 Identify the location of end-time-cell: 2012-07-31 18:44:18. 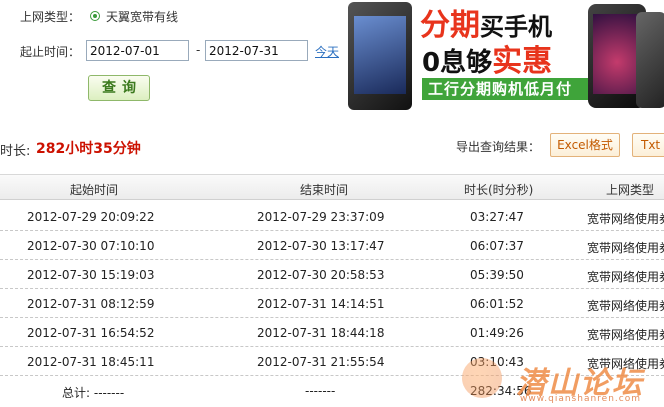
(321, 333).